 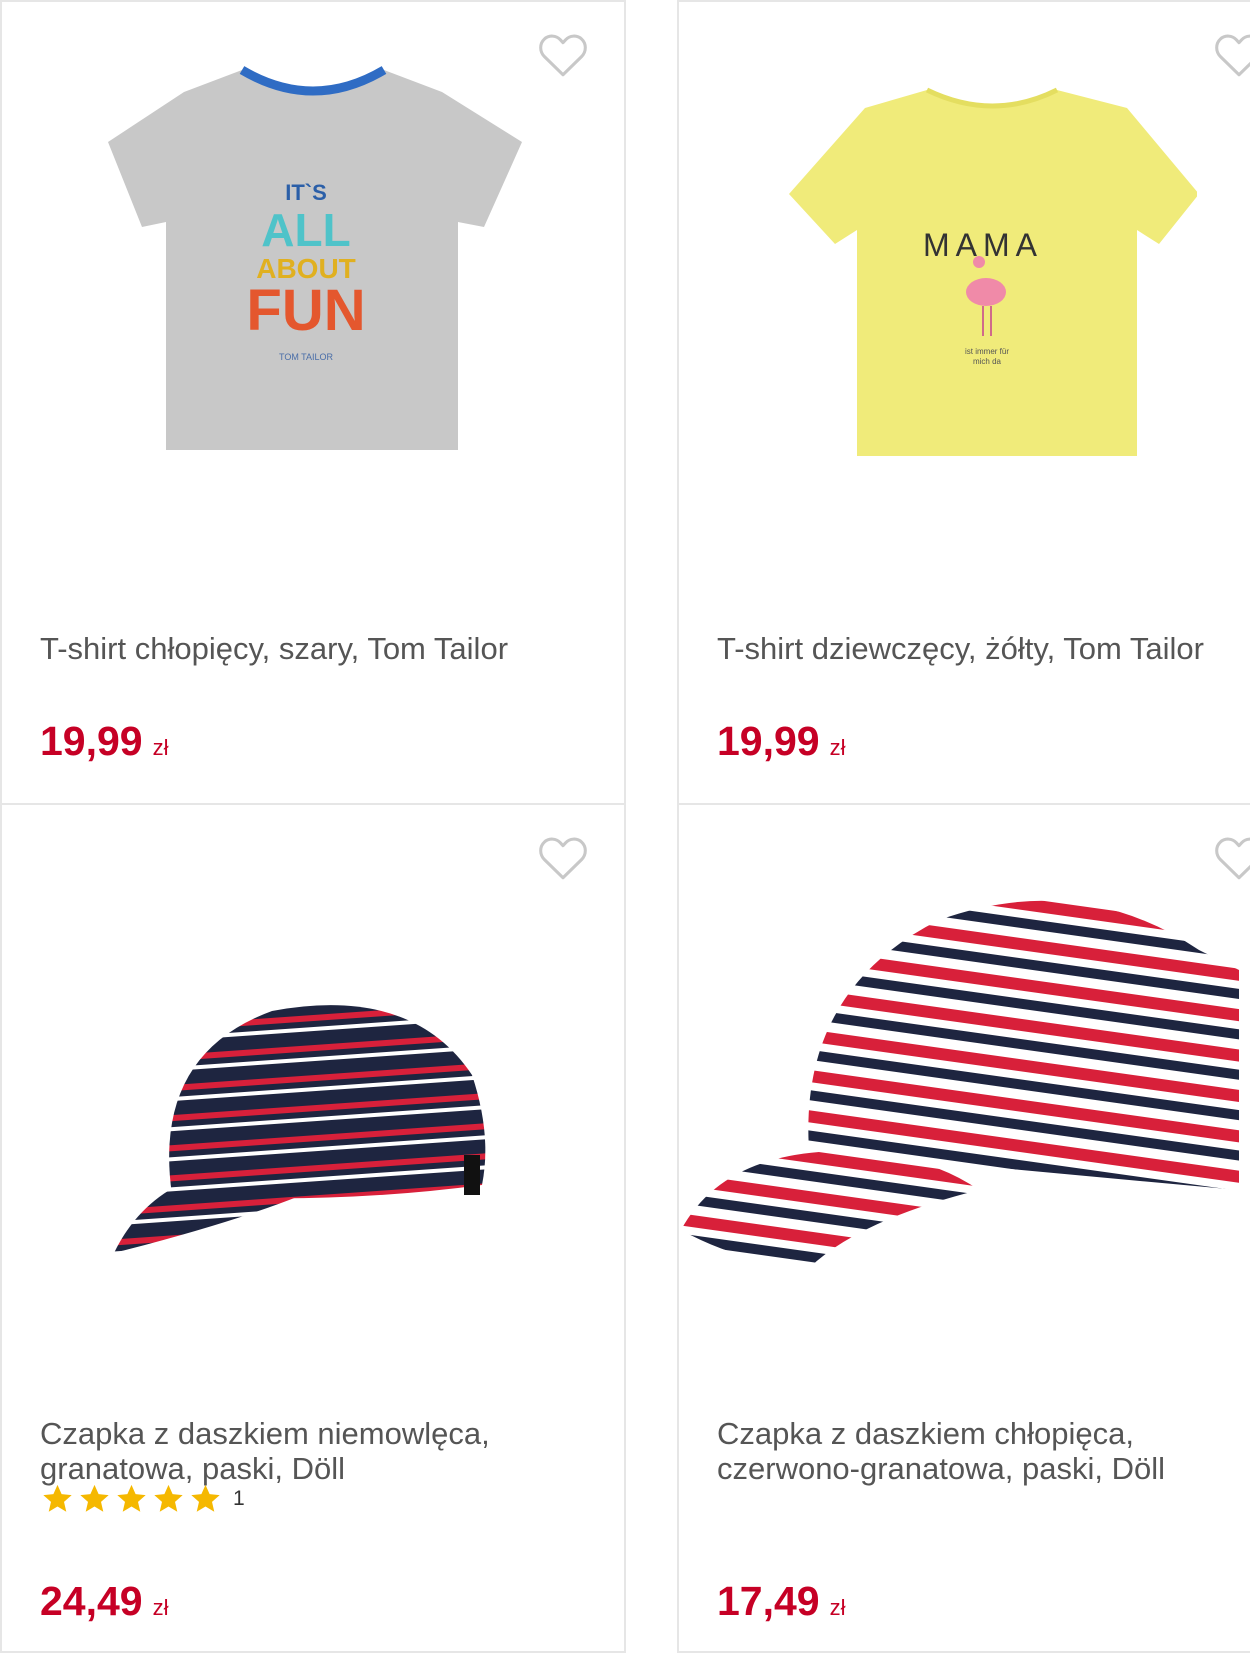 What do you see at coordinates (239, 1498) in the screenshot?
I see `rating-count: 1` at bounding box center [239, 1498].